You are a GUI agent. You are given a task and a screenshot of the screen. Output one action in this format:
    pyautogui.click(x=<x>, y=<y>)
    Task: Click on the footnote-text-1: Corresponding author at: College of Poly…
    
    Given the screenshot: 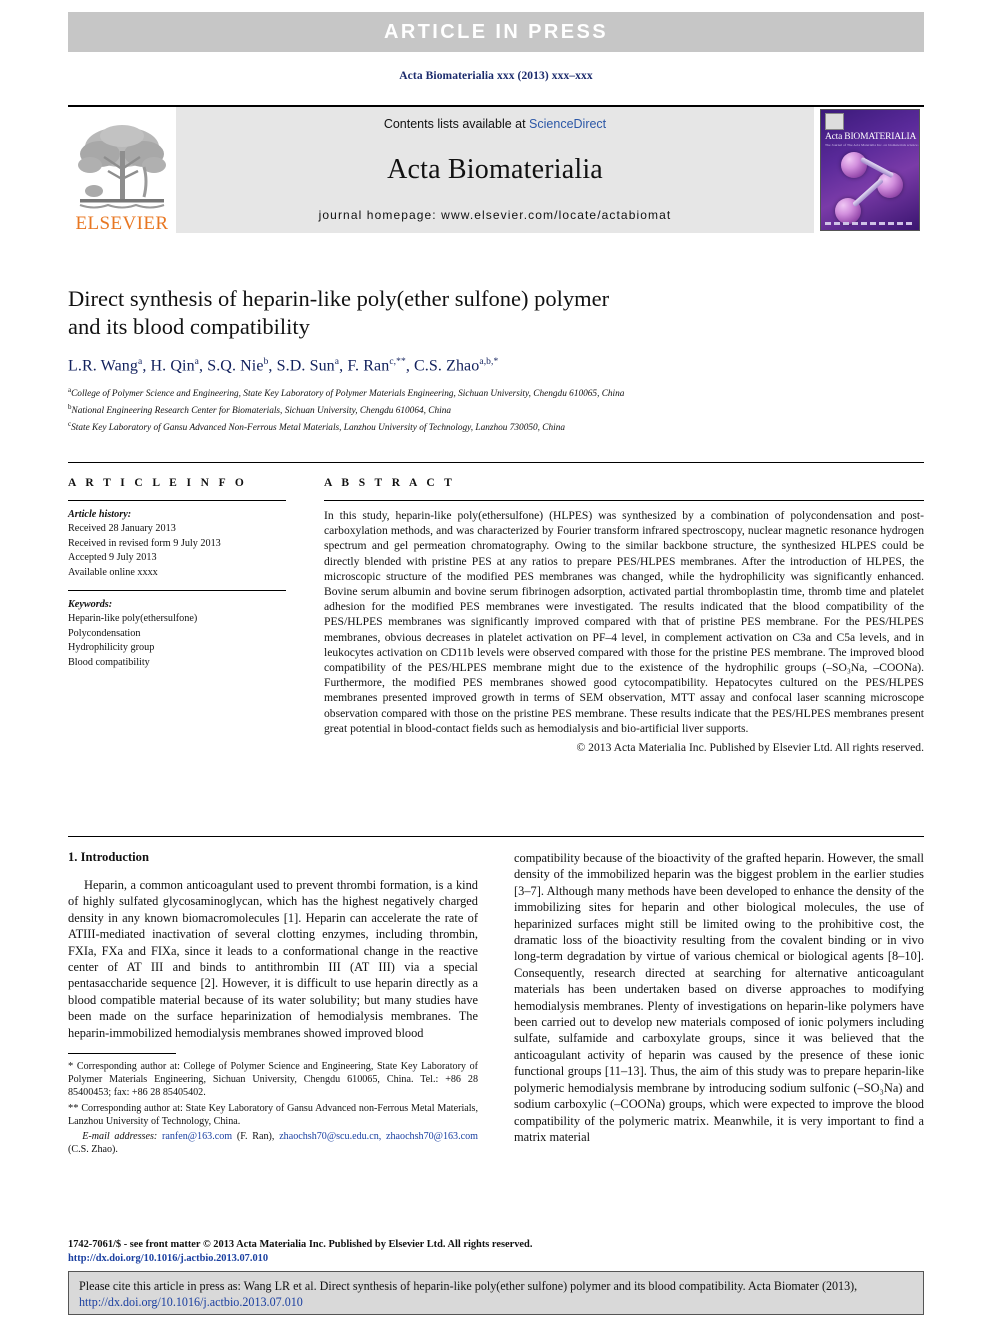 What is the action you would take?
    pyautogui.click(x=273, y=1080)
    